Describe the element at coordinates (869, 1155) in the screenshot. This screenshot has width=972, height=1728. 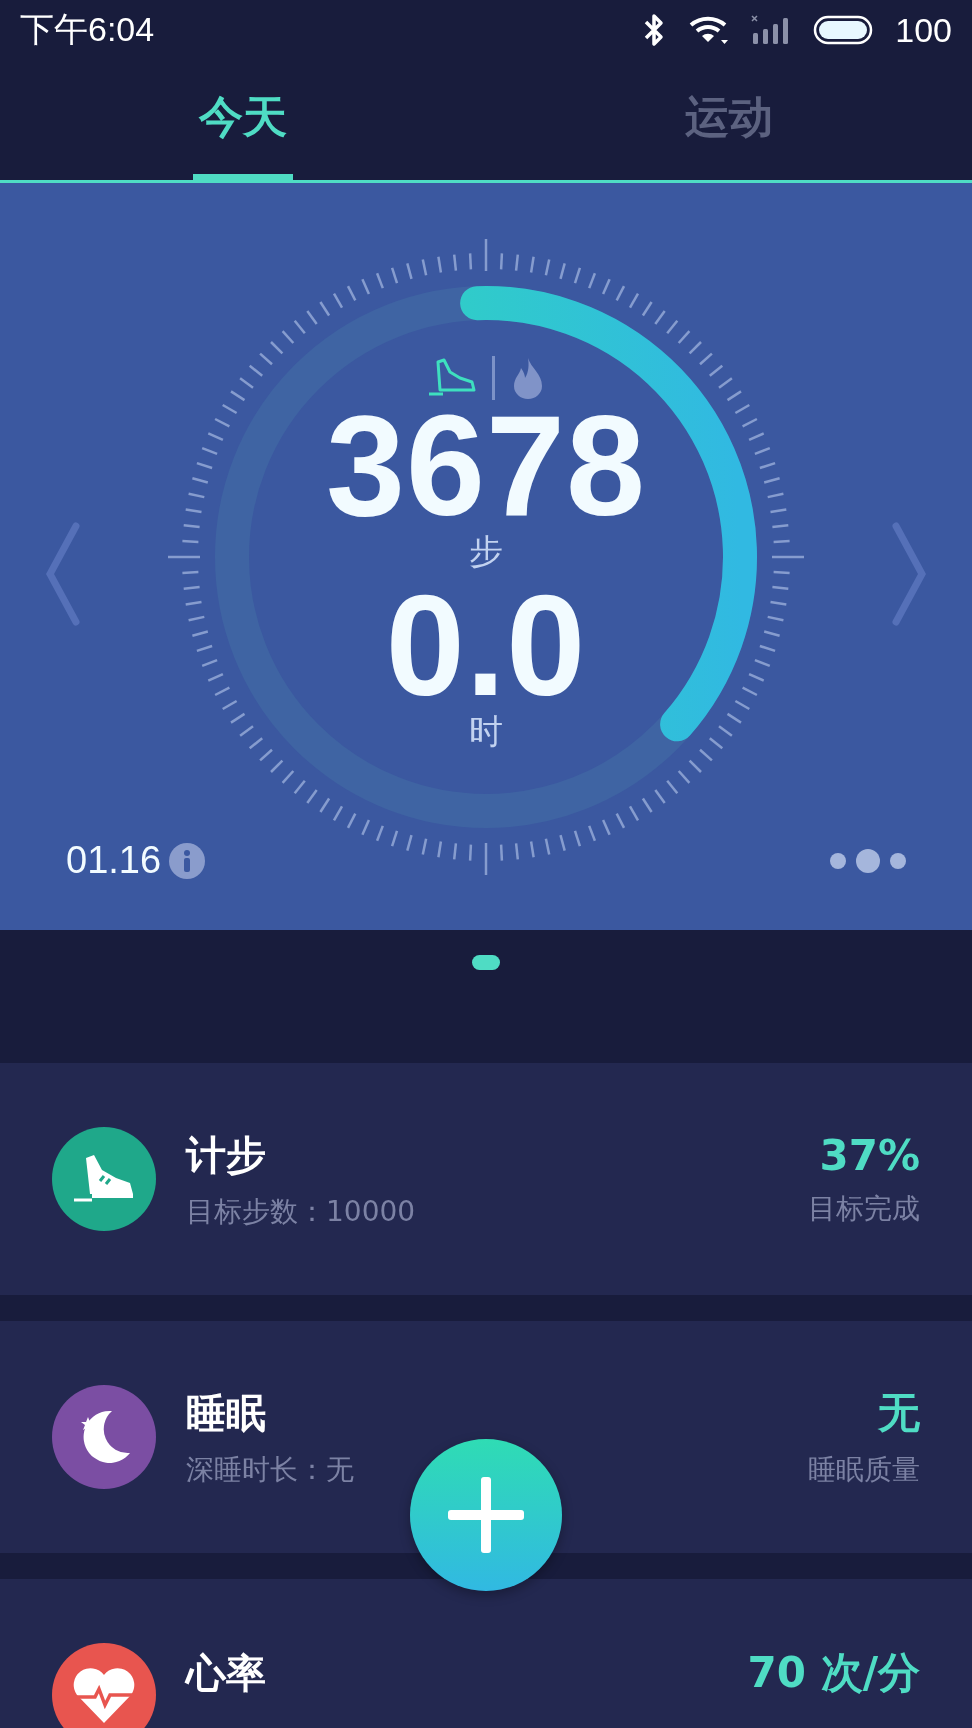
I see `card-value: 37%` at that location.